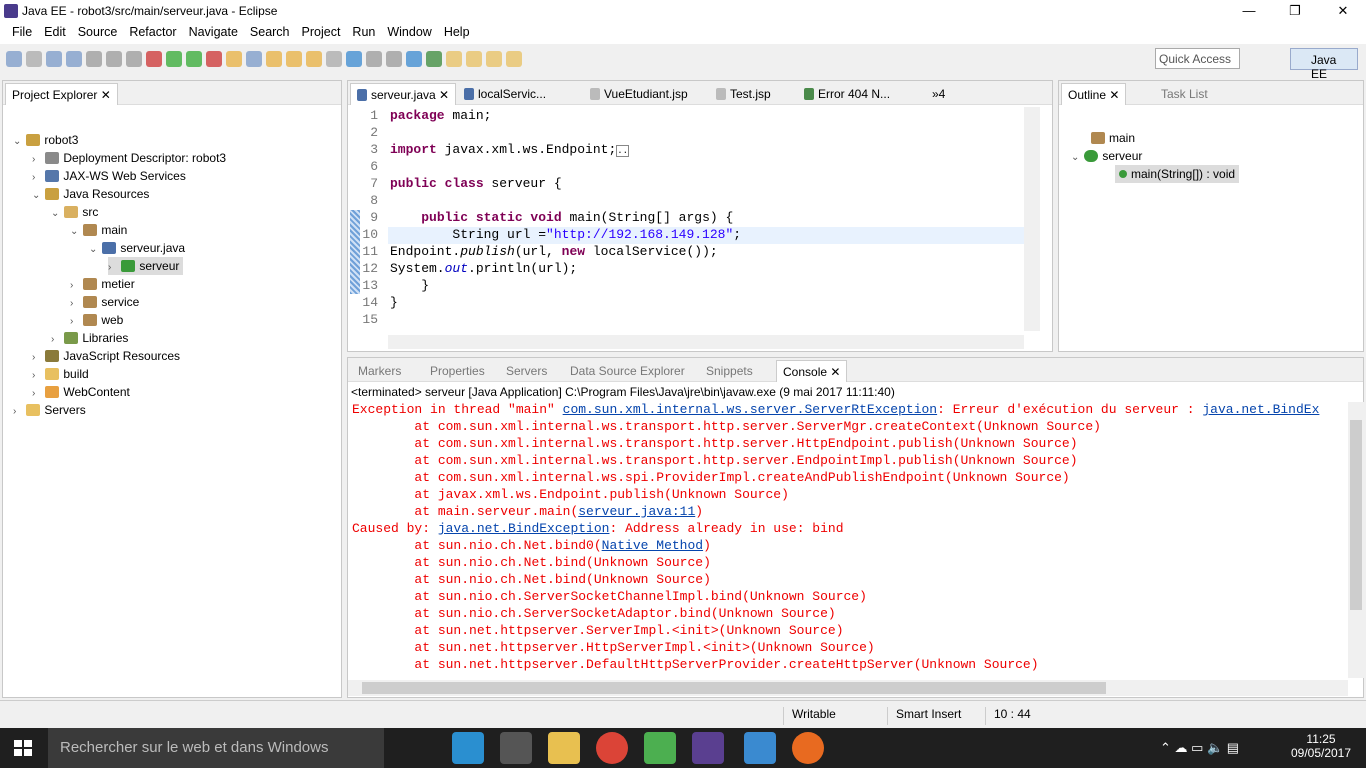  I want to click on tree-item: ⌄ src, so click(74, 212).